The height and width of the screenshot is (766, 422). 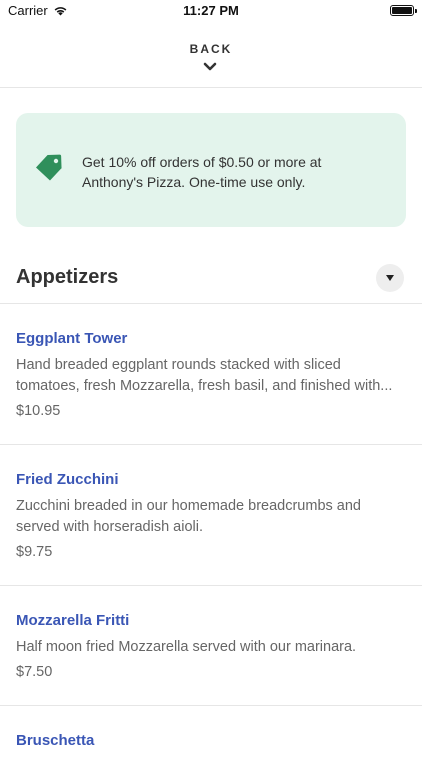 I want to click on status-bar: Carrier 11:27 PM, so click(x=211, y=12).